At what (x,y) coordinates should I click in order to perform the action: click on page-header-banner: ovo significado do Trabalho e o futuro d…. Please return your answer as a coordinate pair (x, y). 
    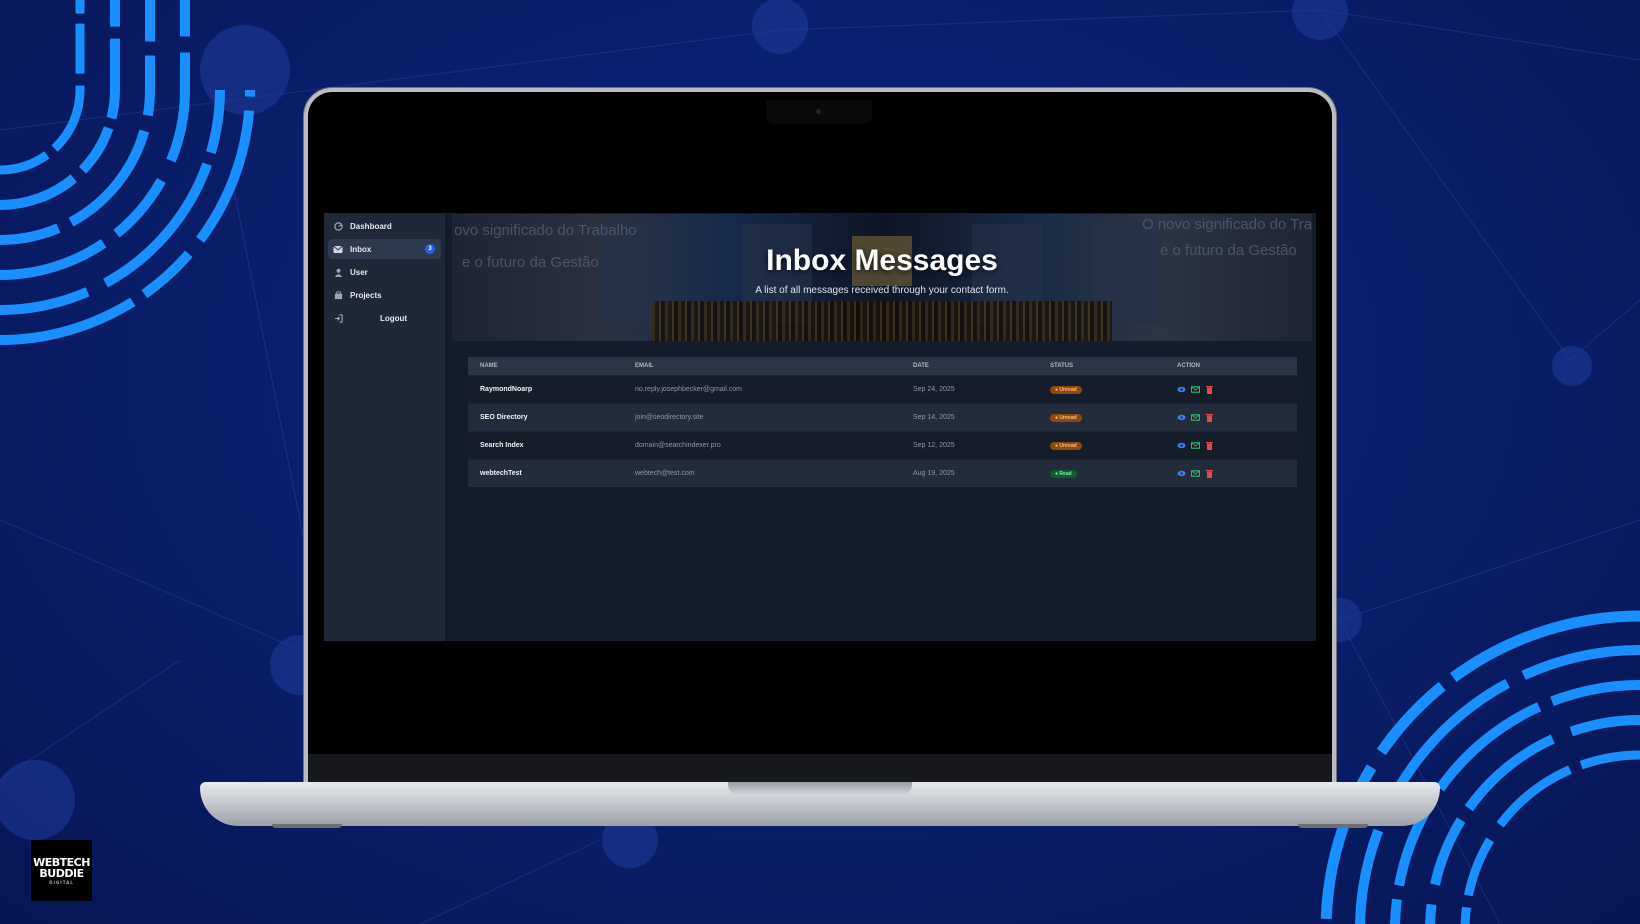
    Looking at the image, I should click on (882, 277).